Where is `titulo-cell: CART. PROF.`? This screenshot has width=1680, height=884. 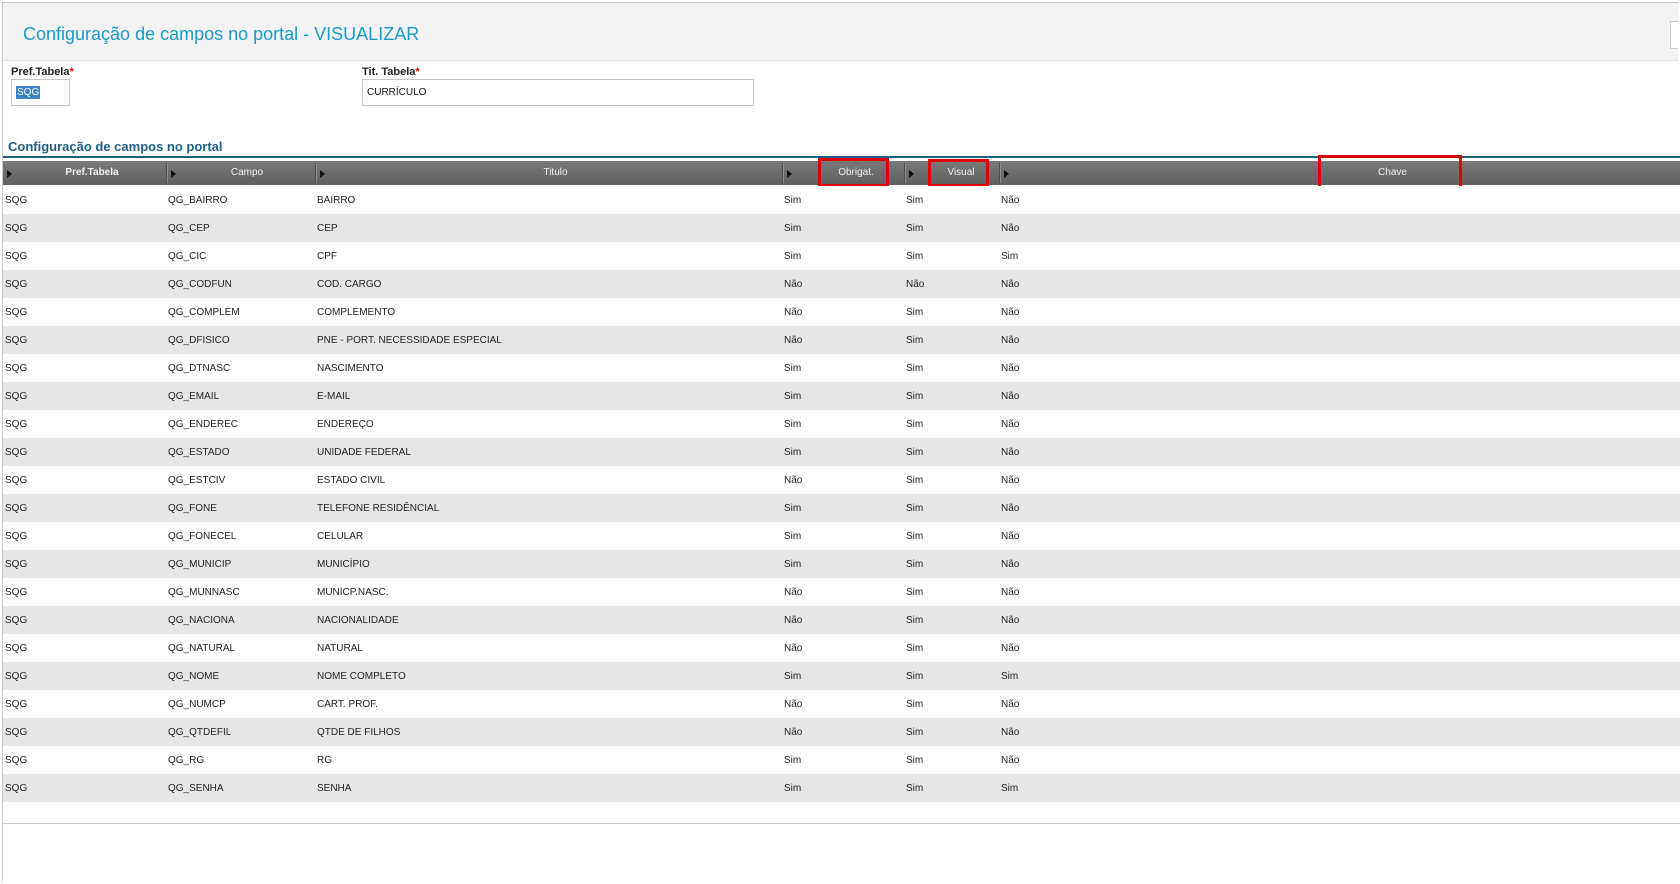 titulo-cell: CART. PROF. is located at coordinates (347, 704).